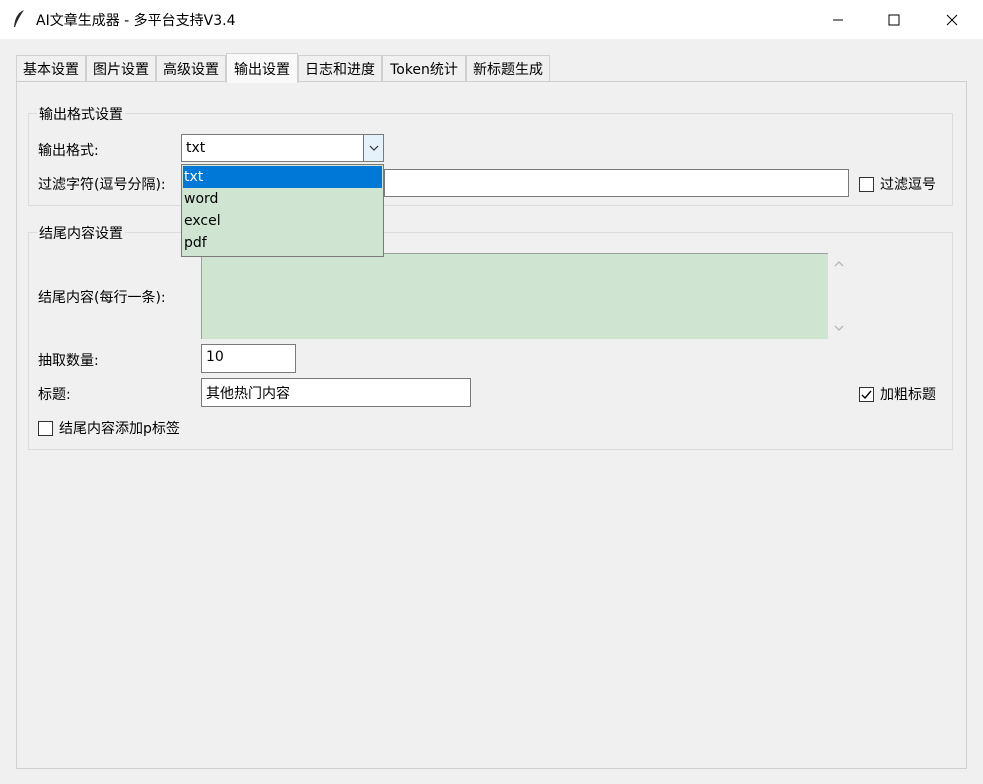  I want to click on extract-count-label: 抽取数量:, so click(68, 361).